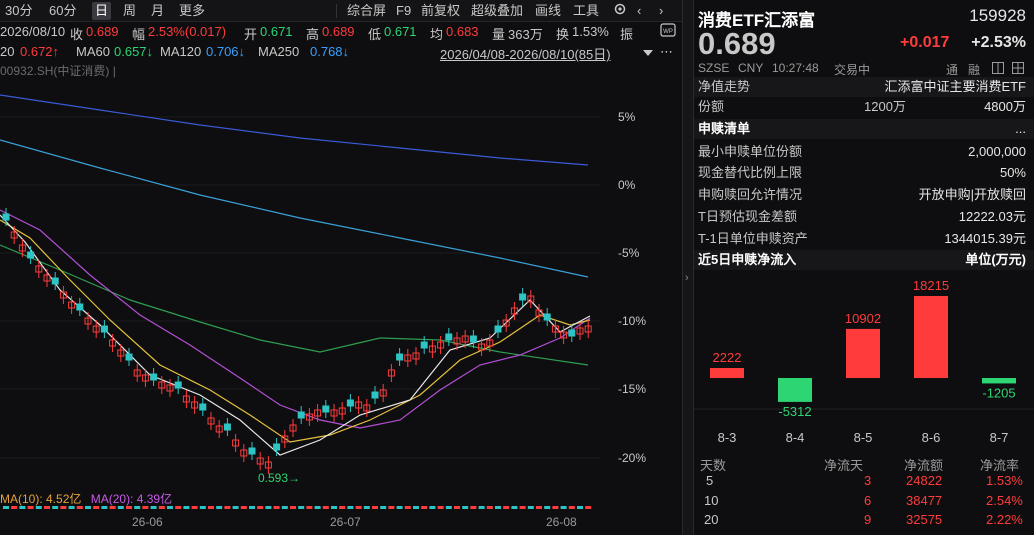 This screenshot has height=535, width=1034. Describe the element at coordinates (852, 70) in the screenshot. I see `trade-status: 交易中` at that location.